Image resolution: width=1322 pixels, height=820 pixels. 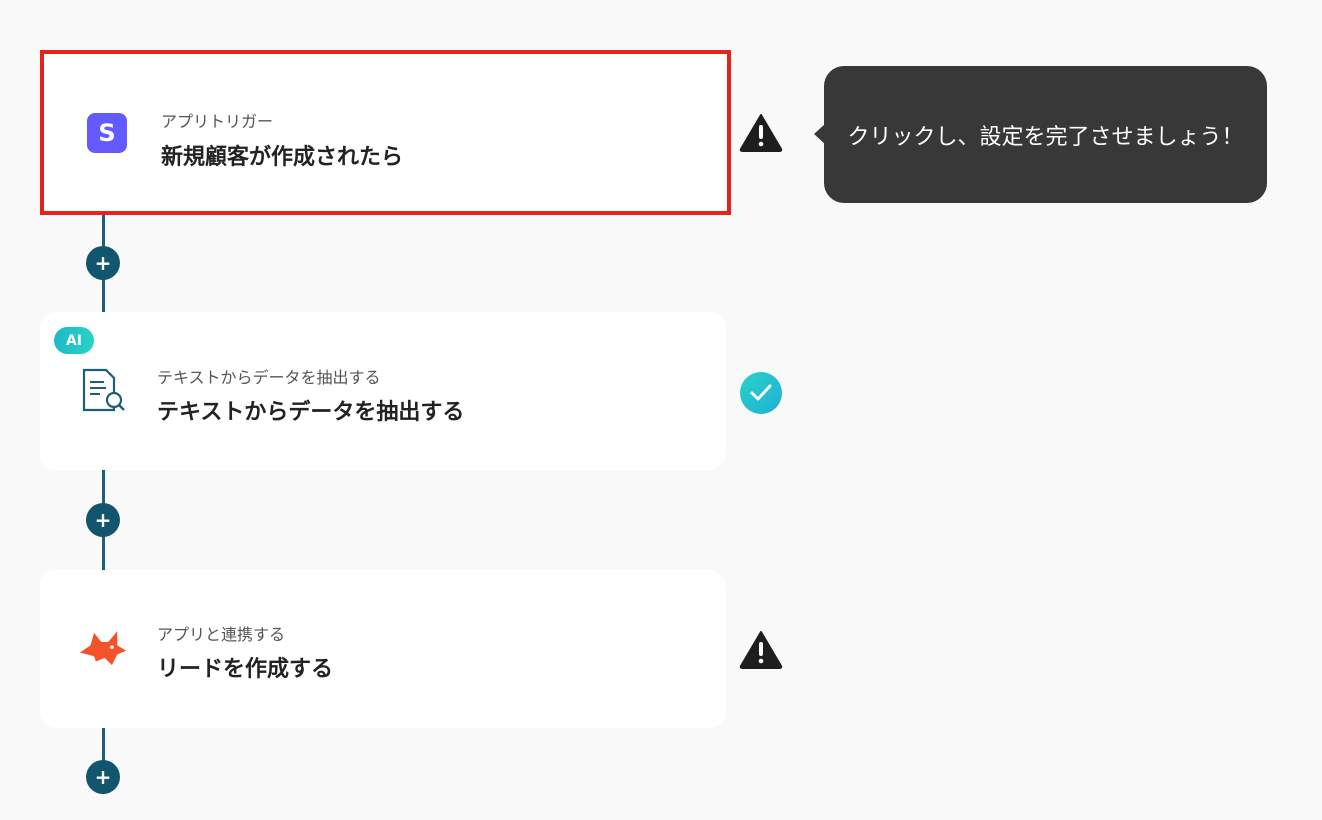 What do you see at coordinates (385, 132) in the screenshot?
I see `step-card-trigger: S アプリトリガー 新規顧客が作成されたら` at bounding box center [385, 132].